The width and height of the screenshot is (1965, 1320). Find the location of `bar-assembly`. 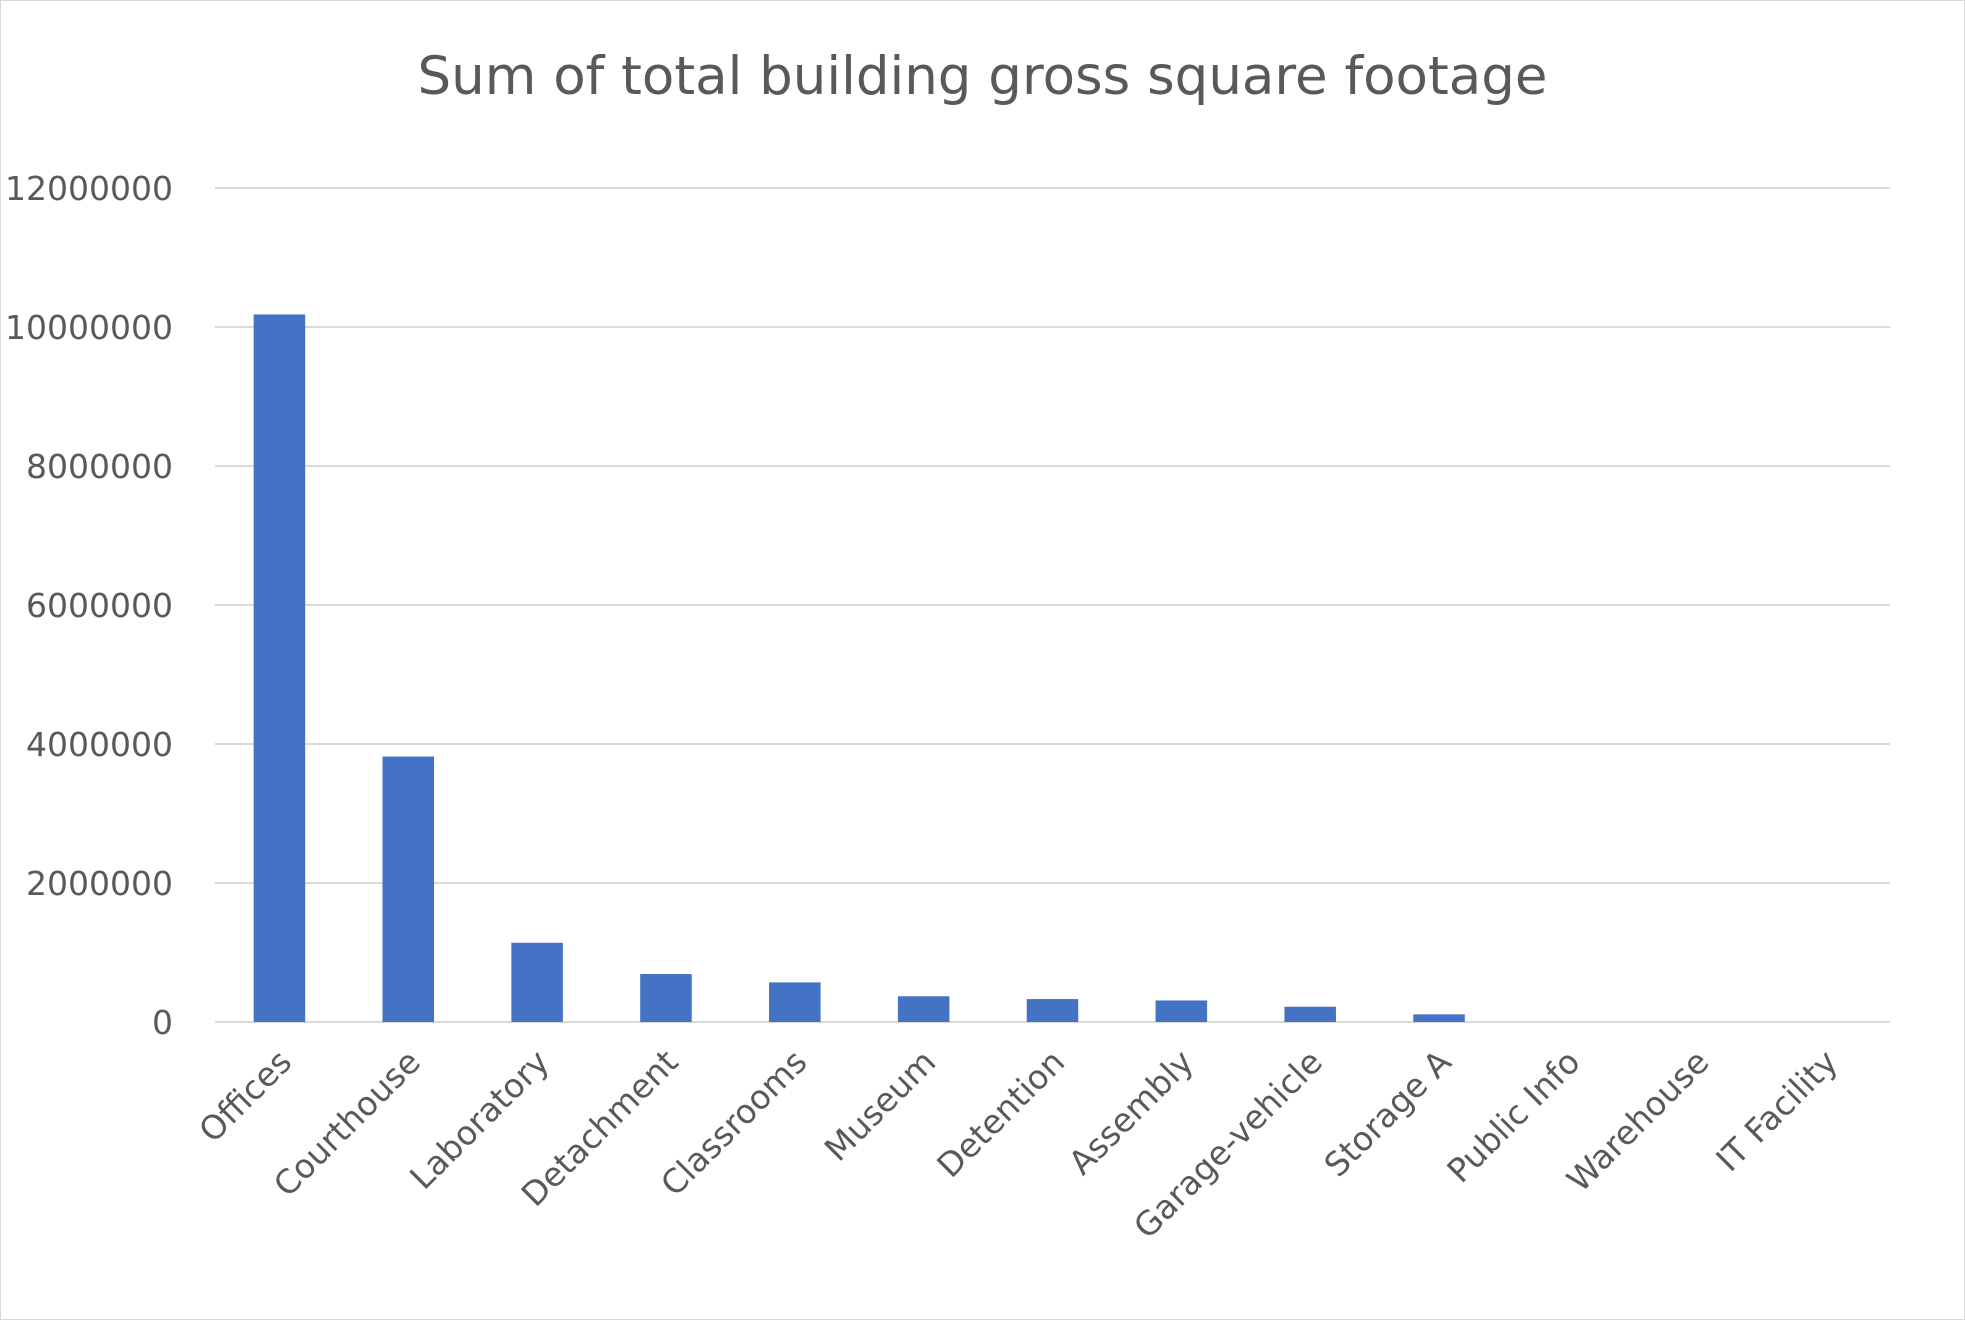

bar-assembly is located at coordinates (1181, 1011).